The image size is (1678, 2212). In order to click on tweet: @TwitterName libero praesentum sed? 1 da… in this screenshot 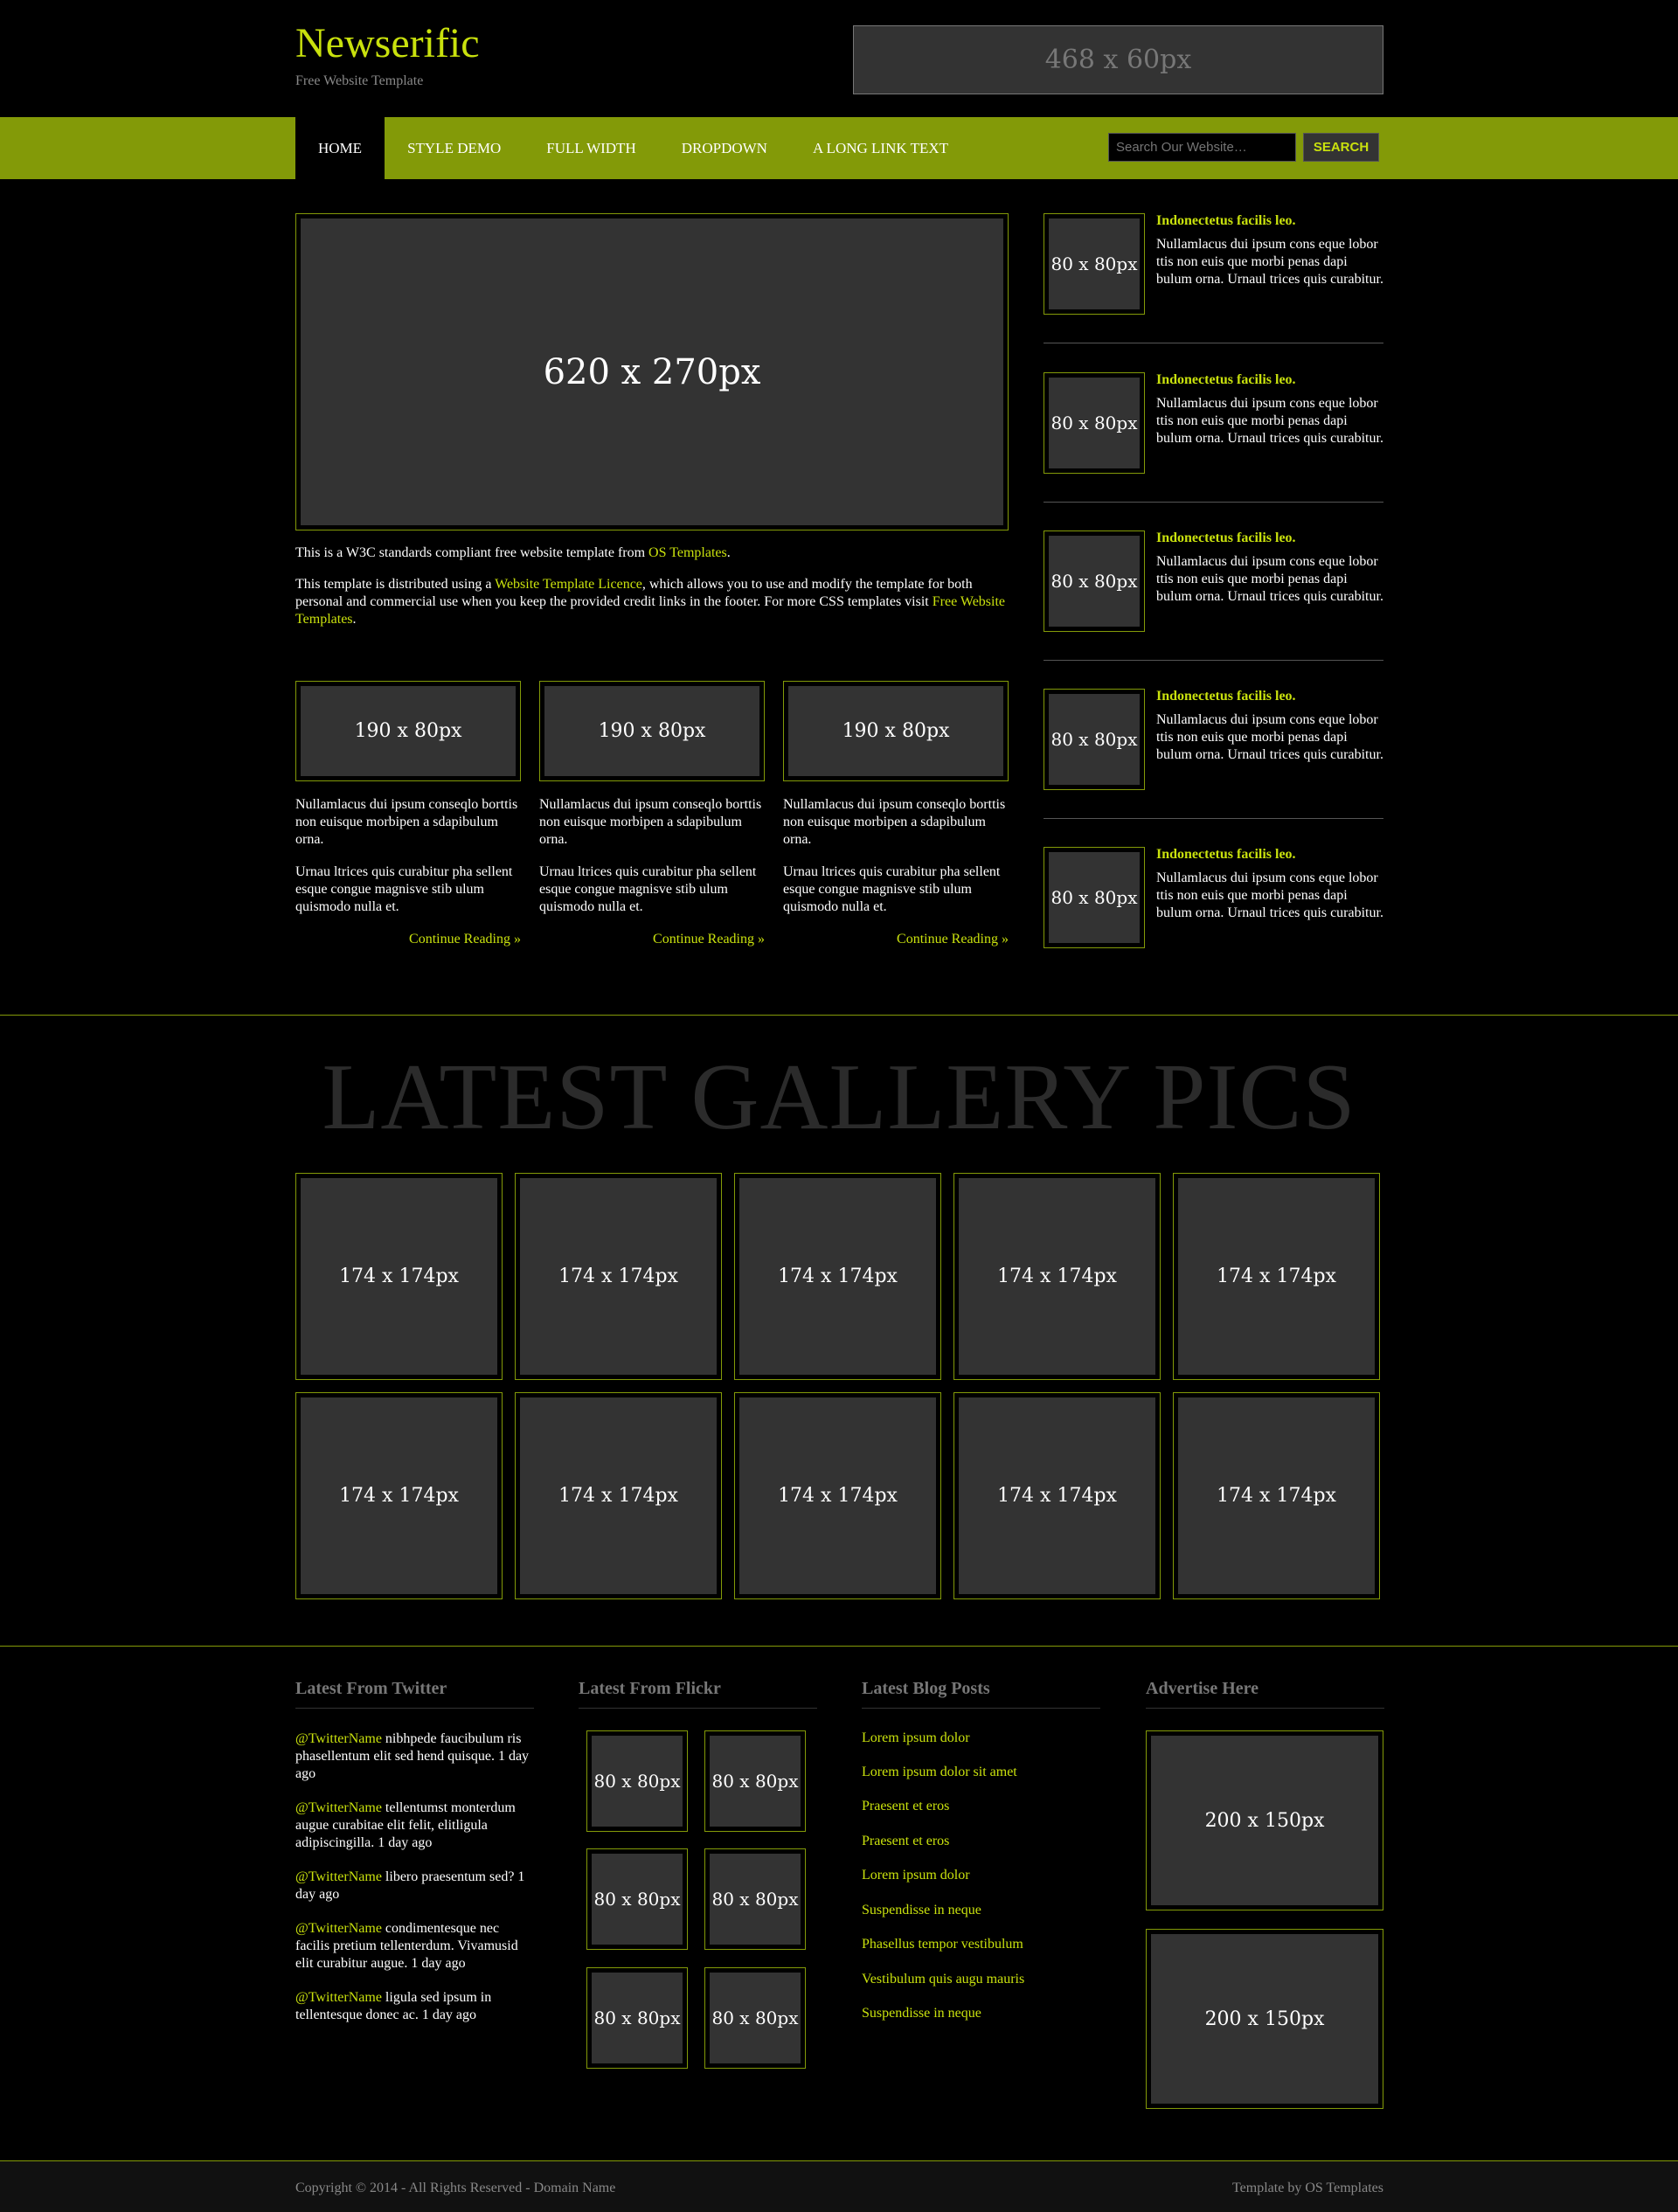, I will do `click(410, 1885)`.